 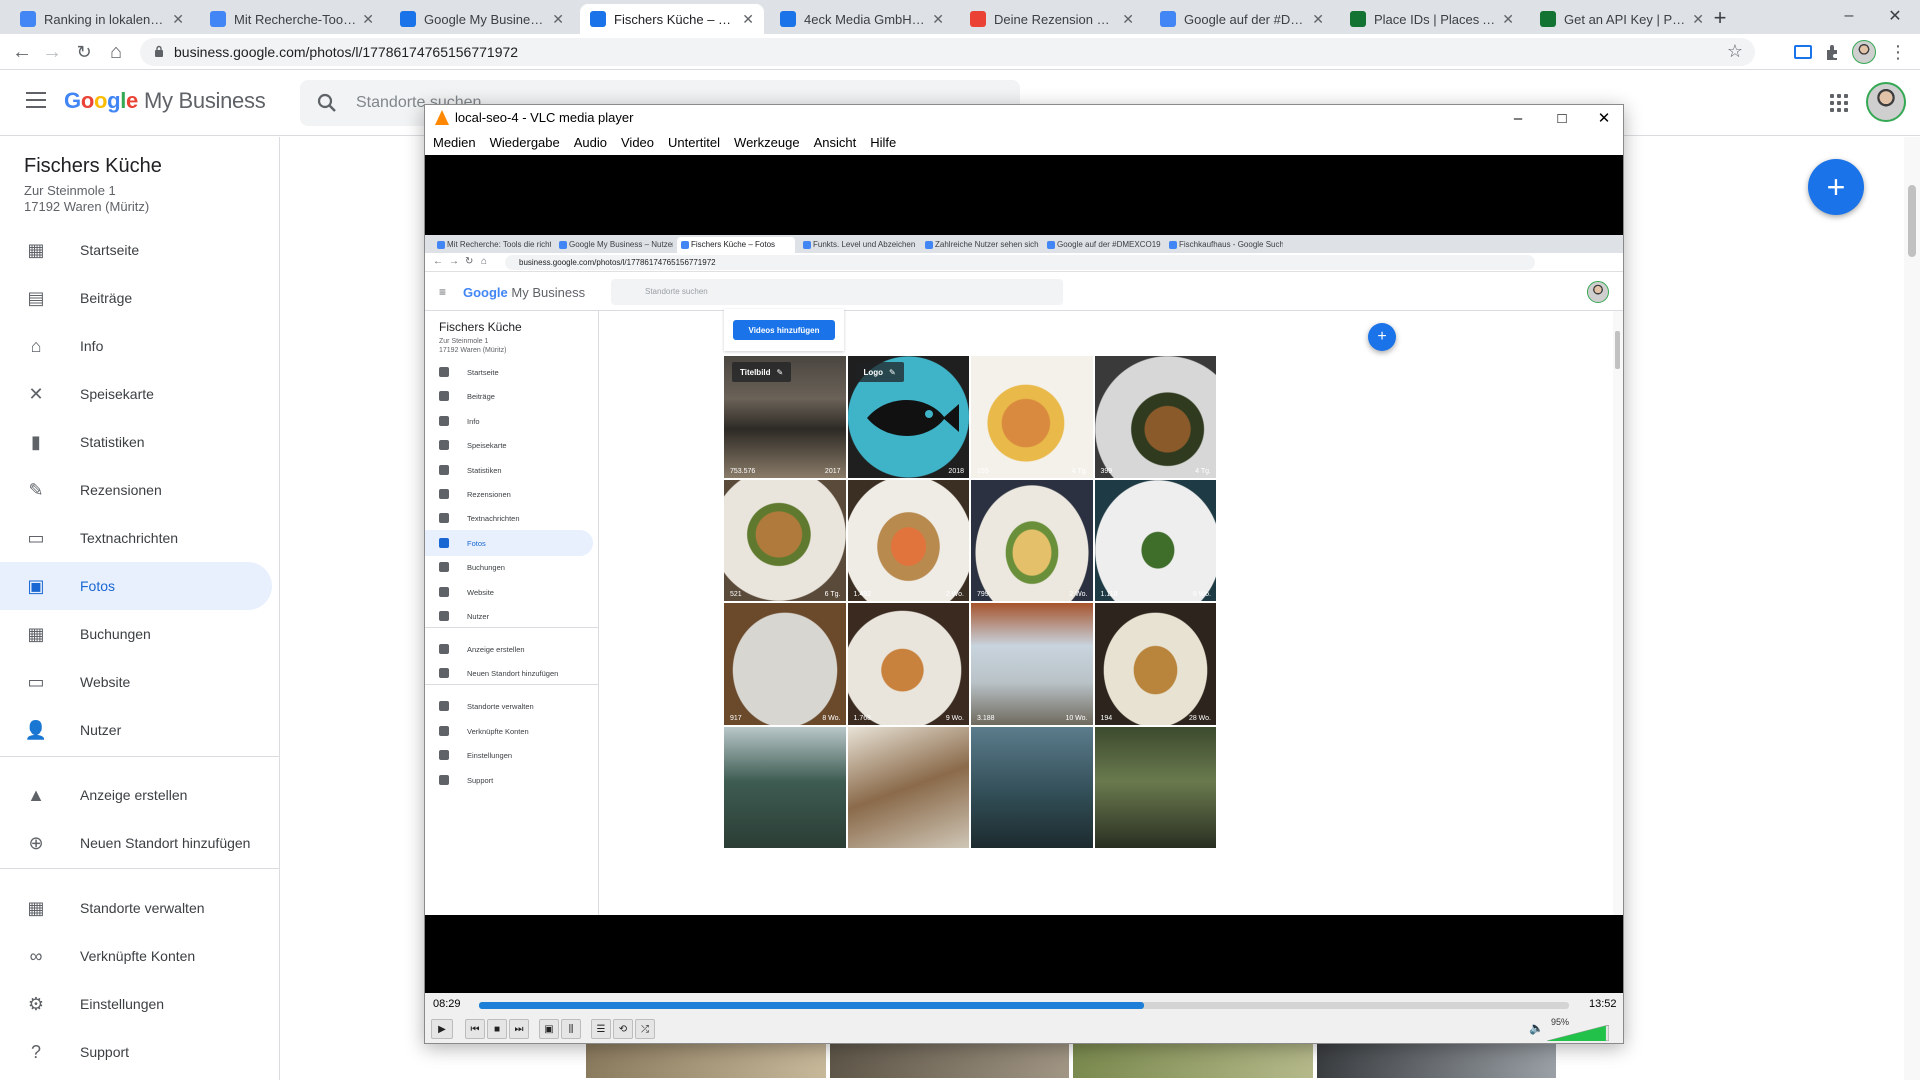 What do you see at coordinates (598, 19) in the screenshot?
I see `gmb-icon` at bounding box center [598, 19].